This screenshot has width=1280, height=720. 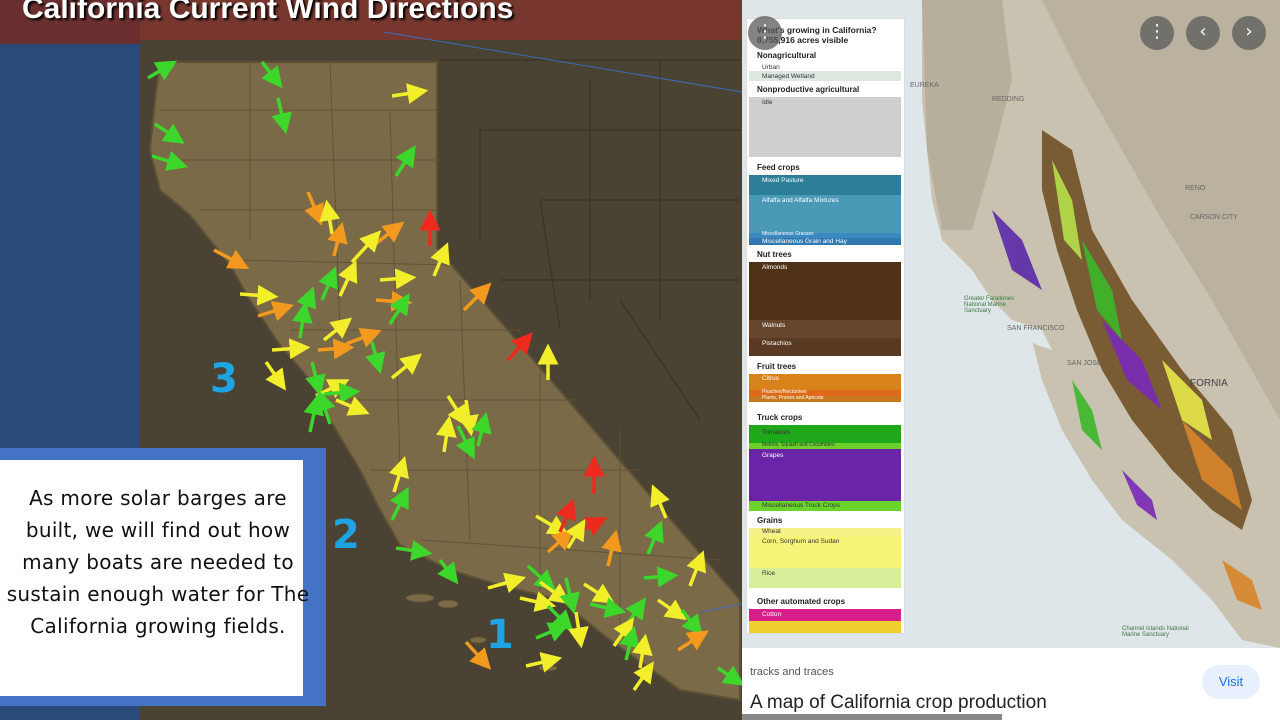 I want to click on legend-item: Alfalfa and Alfalfa Mixtures, so click(x=800, y=200).